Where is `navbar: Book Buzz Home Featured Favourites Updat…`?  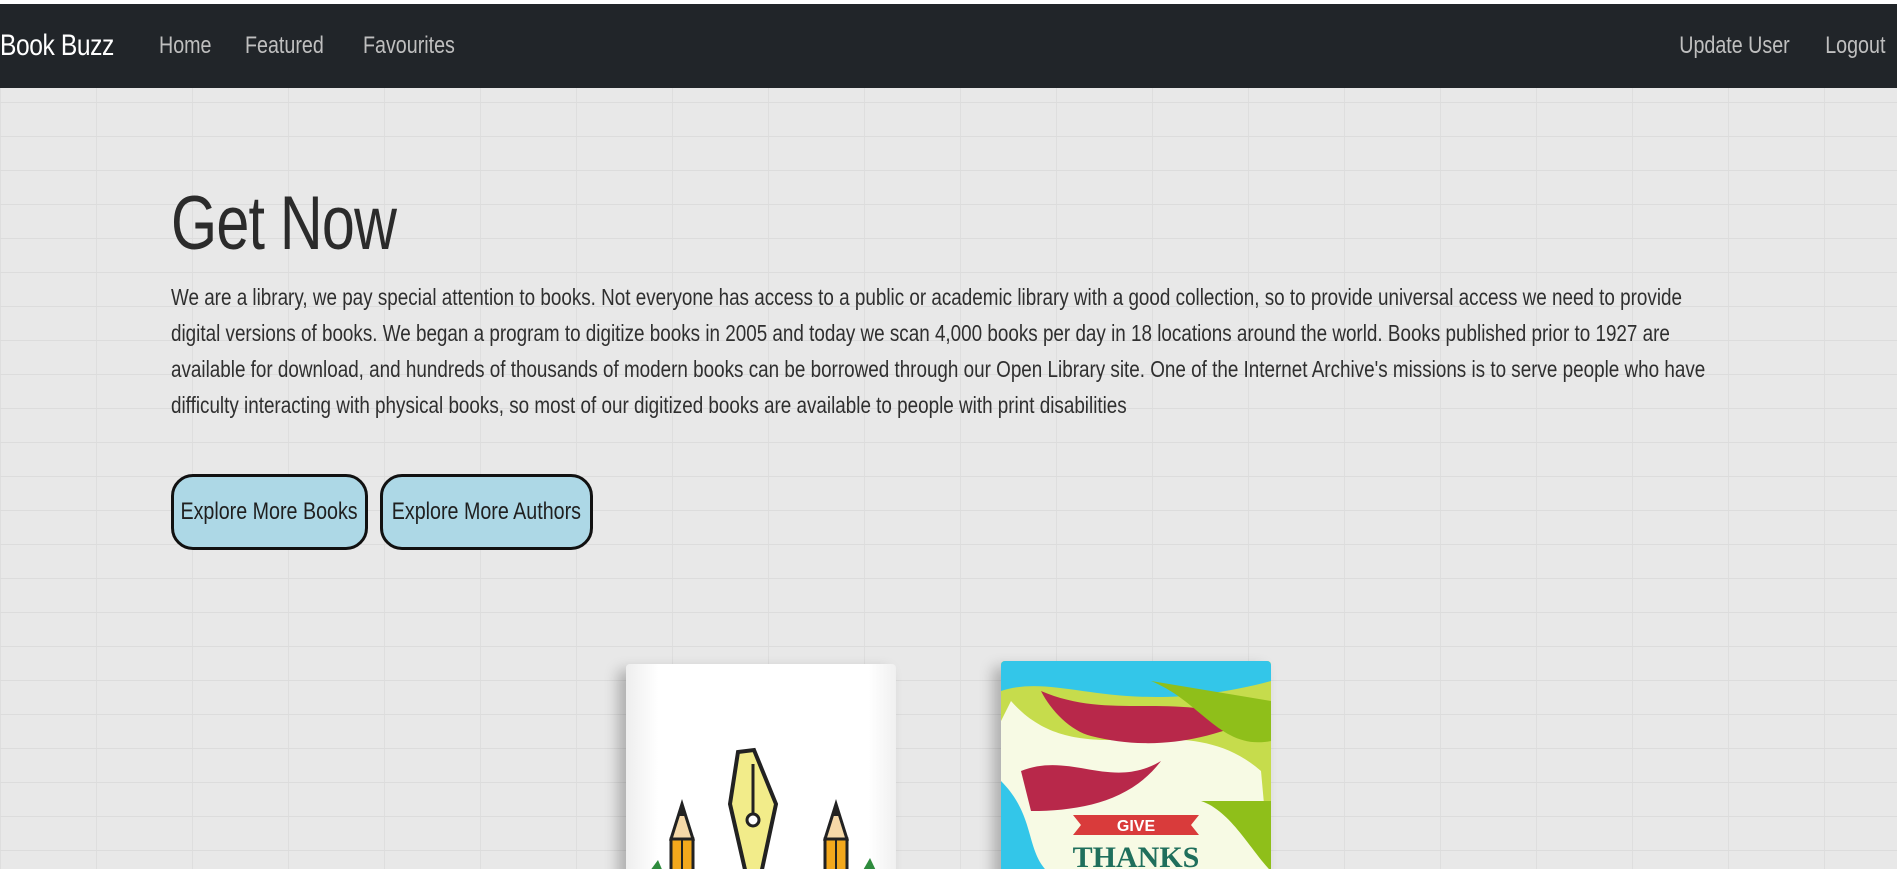 navbar: Book Buzz Home Featured Favourites Updat… is located at coordinates (948, 46).